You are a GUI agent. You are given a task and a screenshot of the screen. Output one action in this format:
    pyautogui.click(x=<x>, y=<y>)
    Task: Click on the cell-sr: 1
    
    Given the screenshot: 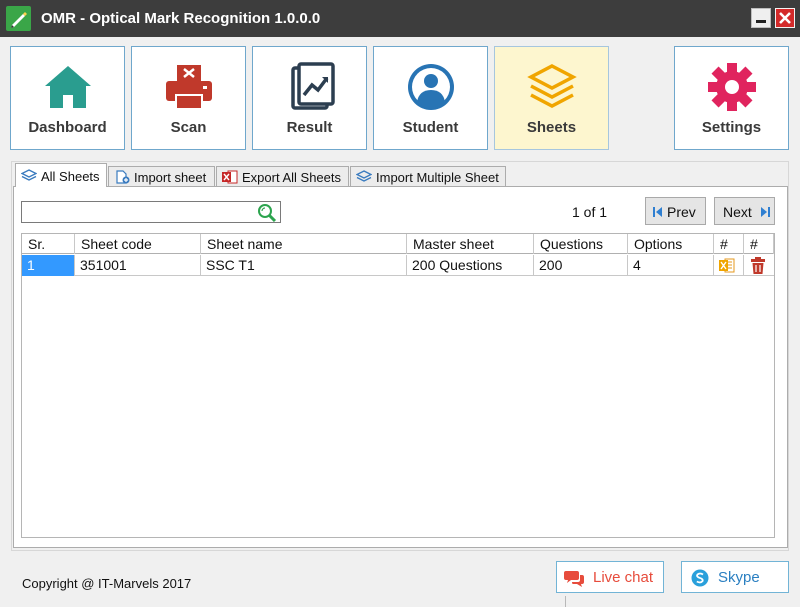 What is the action you would take?
    pyautogui.click(x=48, y=265)
    